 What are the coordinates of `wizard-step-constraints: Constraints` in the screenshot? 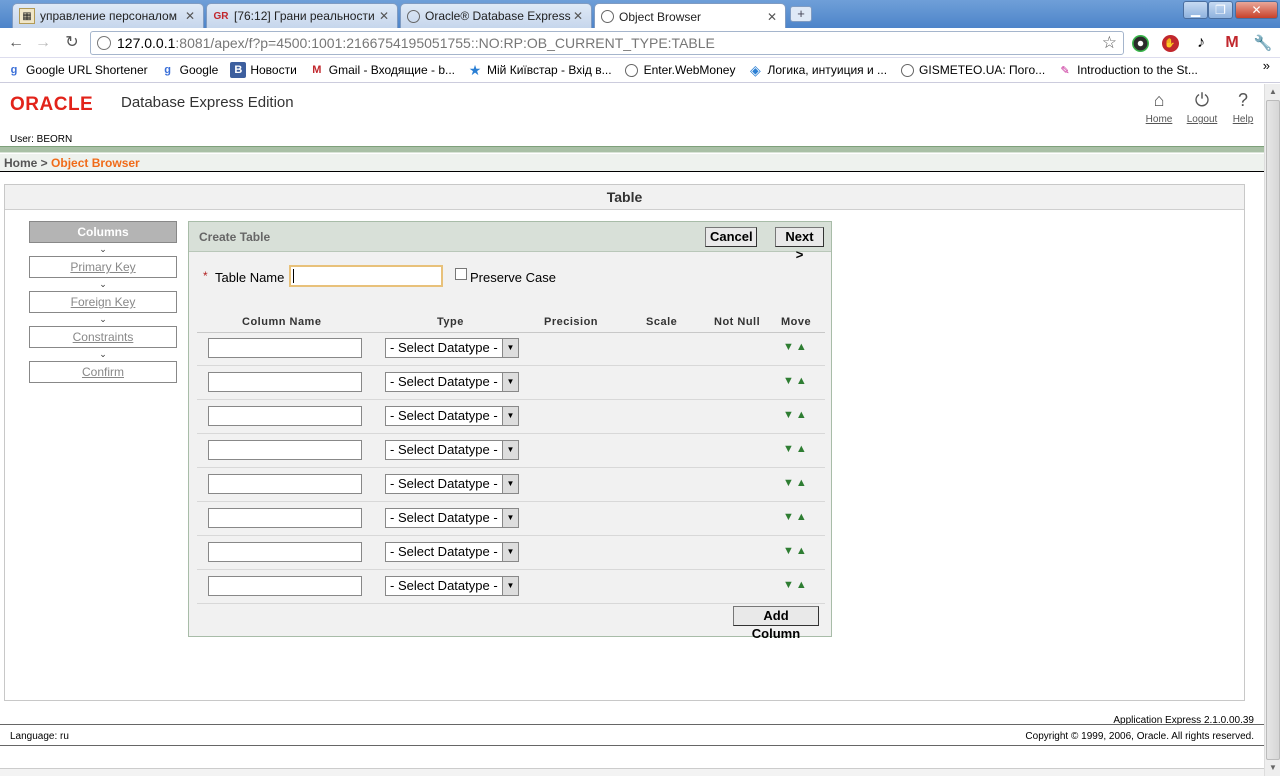 It's located at (103, 337).